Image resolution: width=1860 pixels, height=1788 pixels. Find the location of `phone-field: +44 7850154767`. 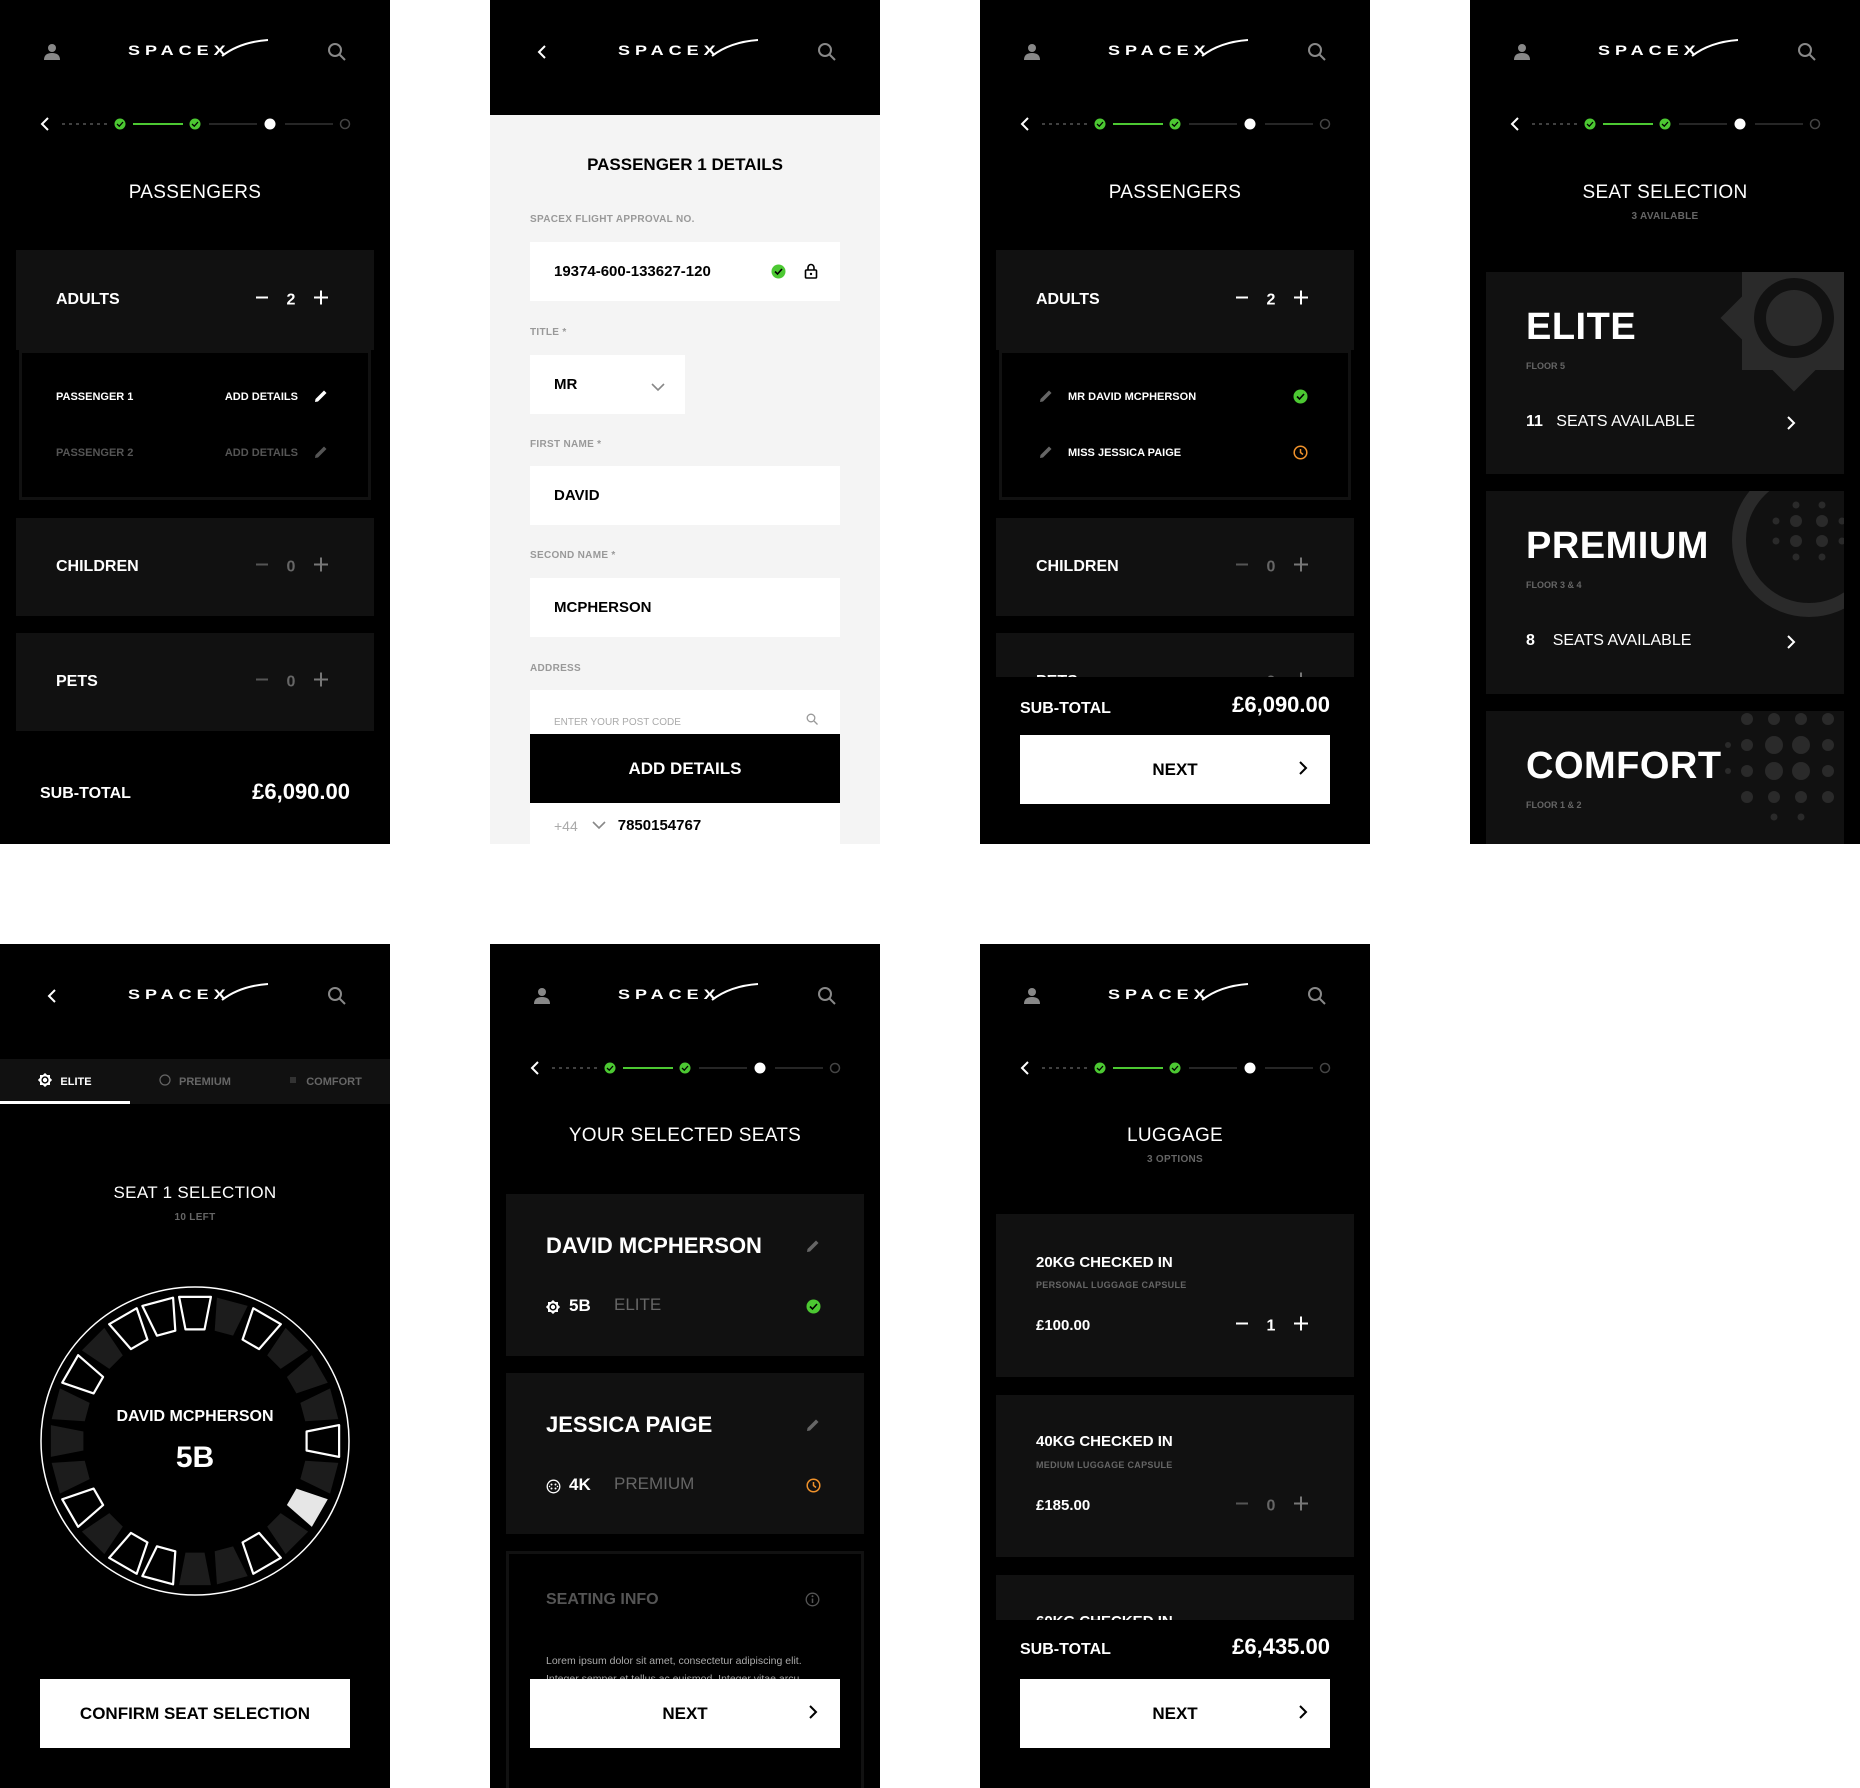

phone-field: +44 7850154767 is located at coordinates (685, 823).